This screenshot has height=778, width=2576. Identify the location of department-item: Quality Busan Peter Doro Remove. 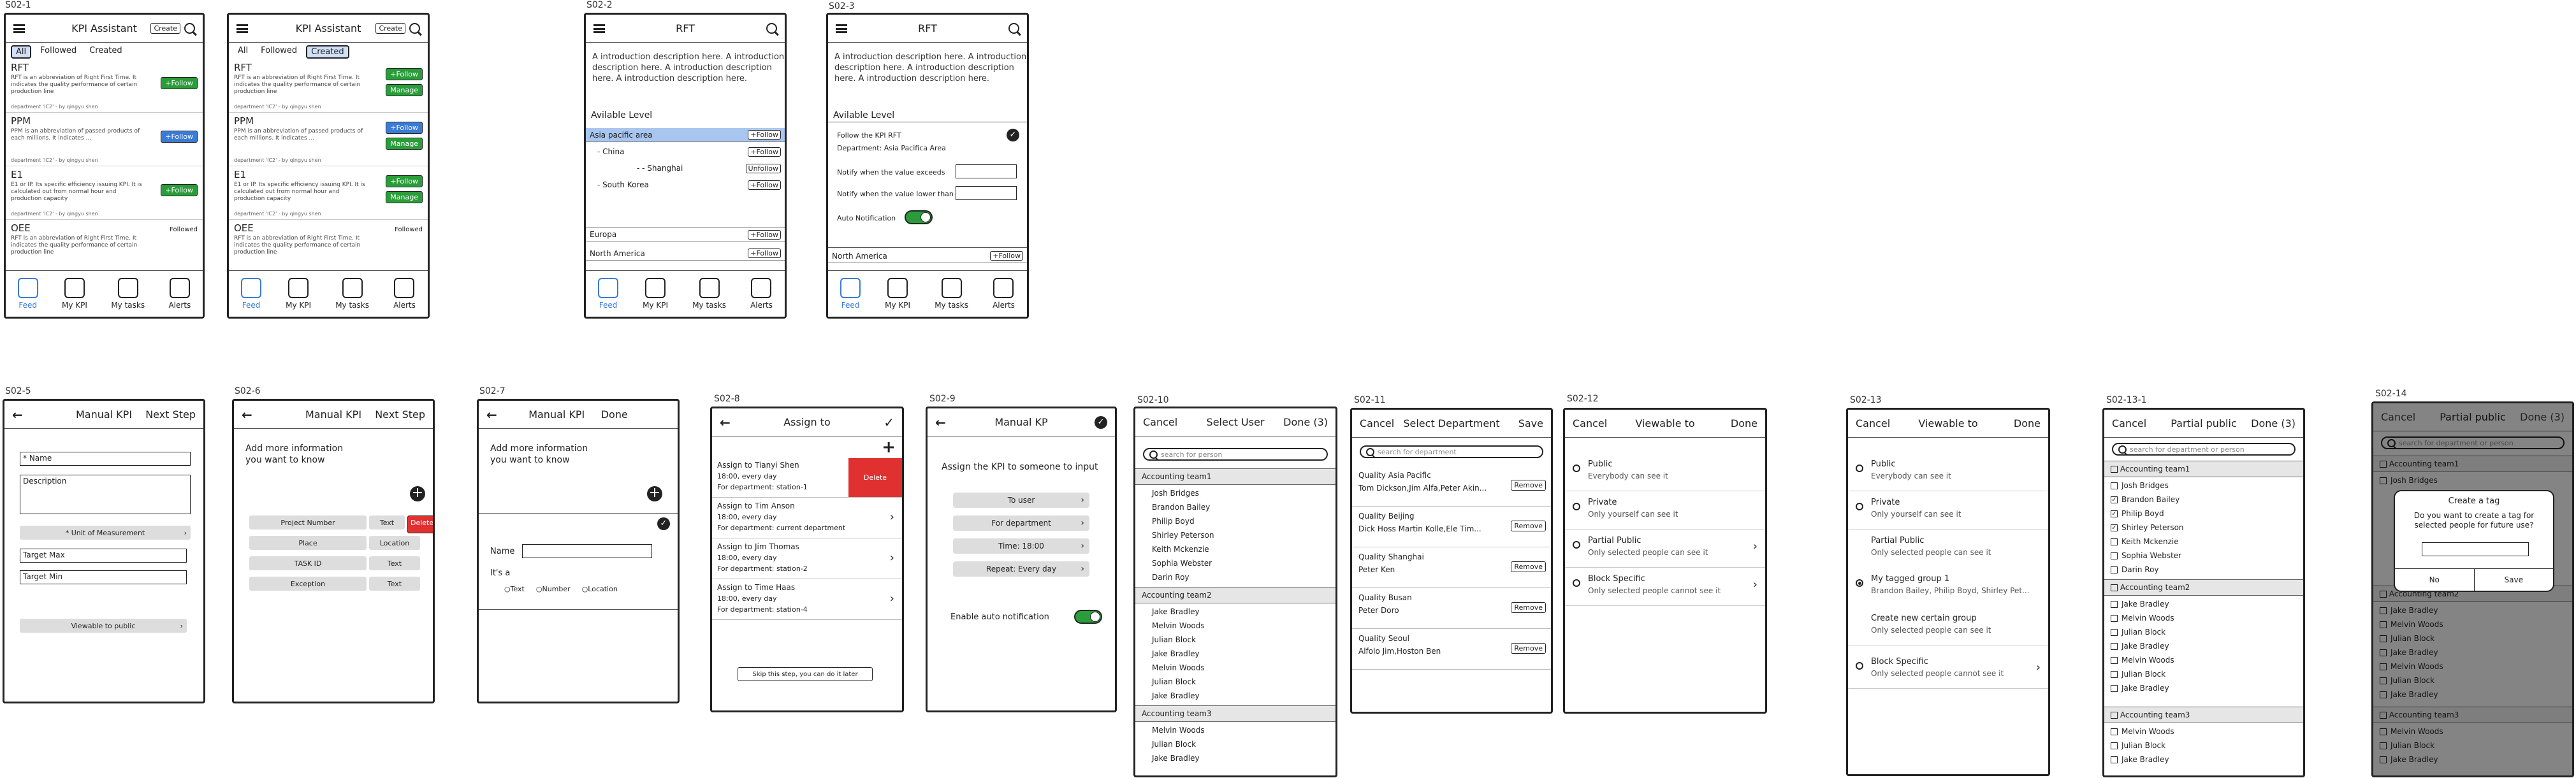
(1451, 609).